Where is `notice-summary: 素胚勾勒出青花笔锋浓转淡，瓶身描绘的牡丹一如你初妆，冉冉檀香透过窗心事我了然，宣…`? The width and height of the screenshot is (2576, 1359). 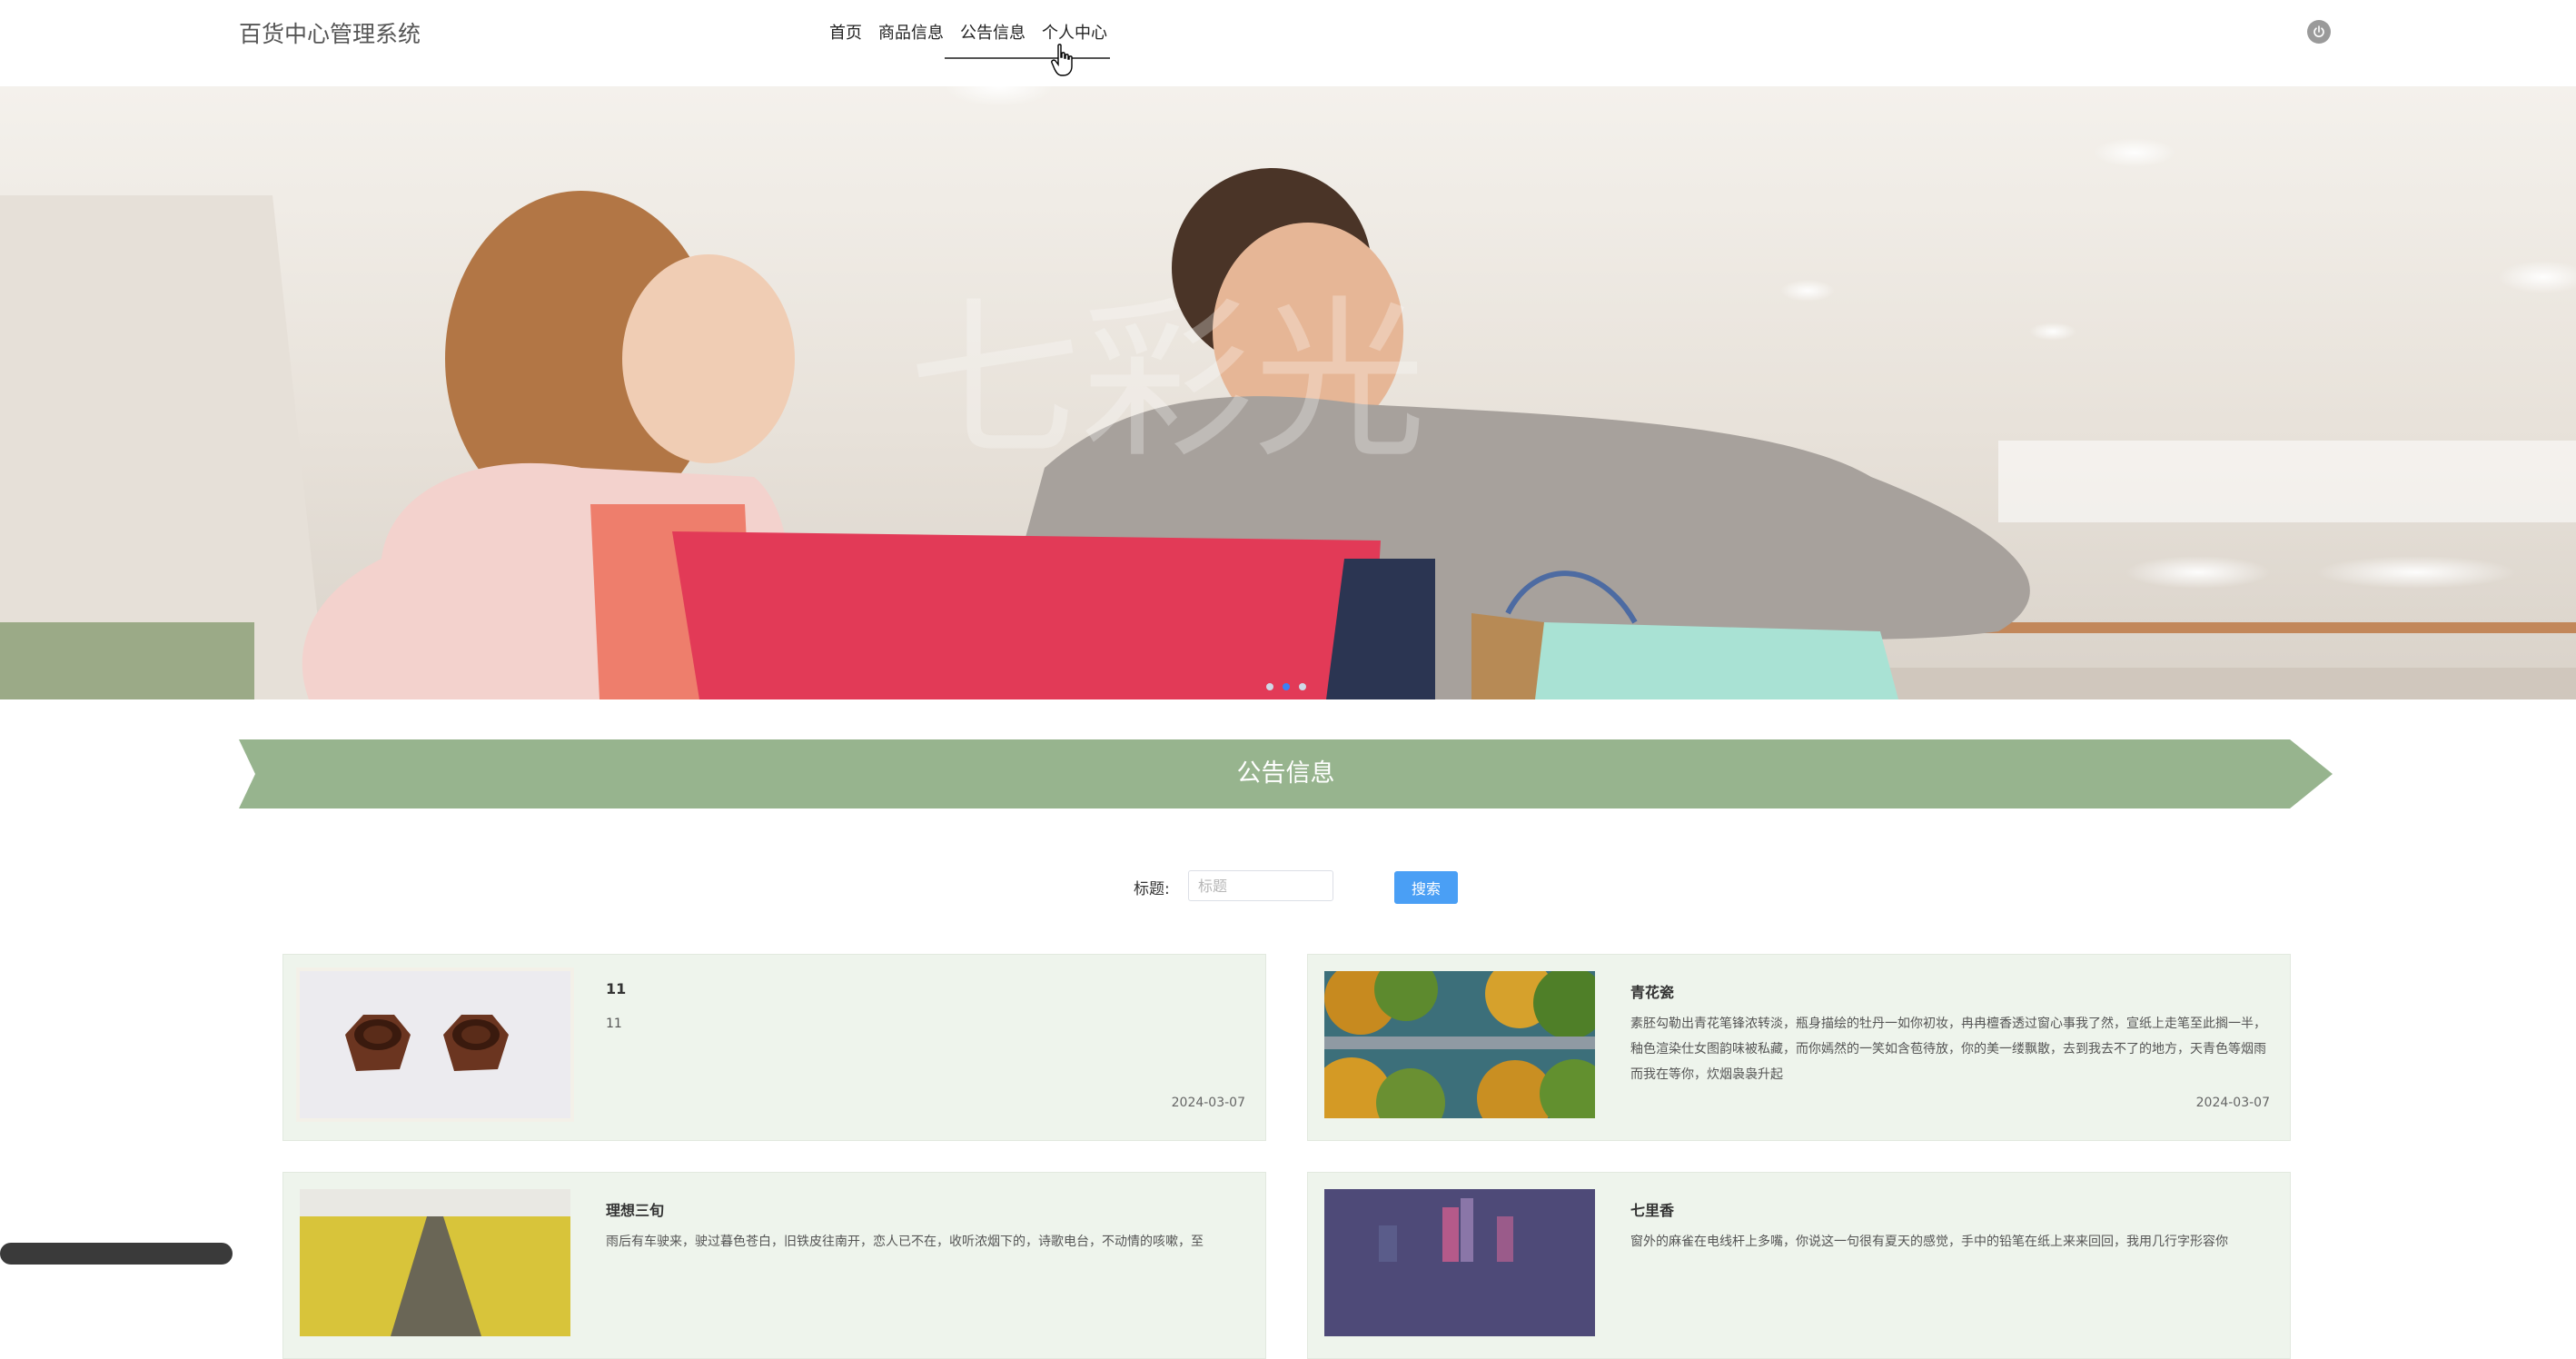 notice-summary: 素胚勾勒出青花笔锋浓转淡，瓶身描绘的牡丹一如你初妆，冉冉檀香透过窗心事我了然，宣… is located at coordinates (1948, 1049).